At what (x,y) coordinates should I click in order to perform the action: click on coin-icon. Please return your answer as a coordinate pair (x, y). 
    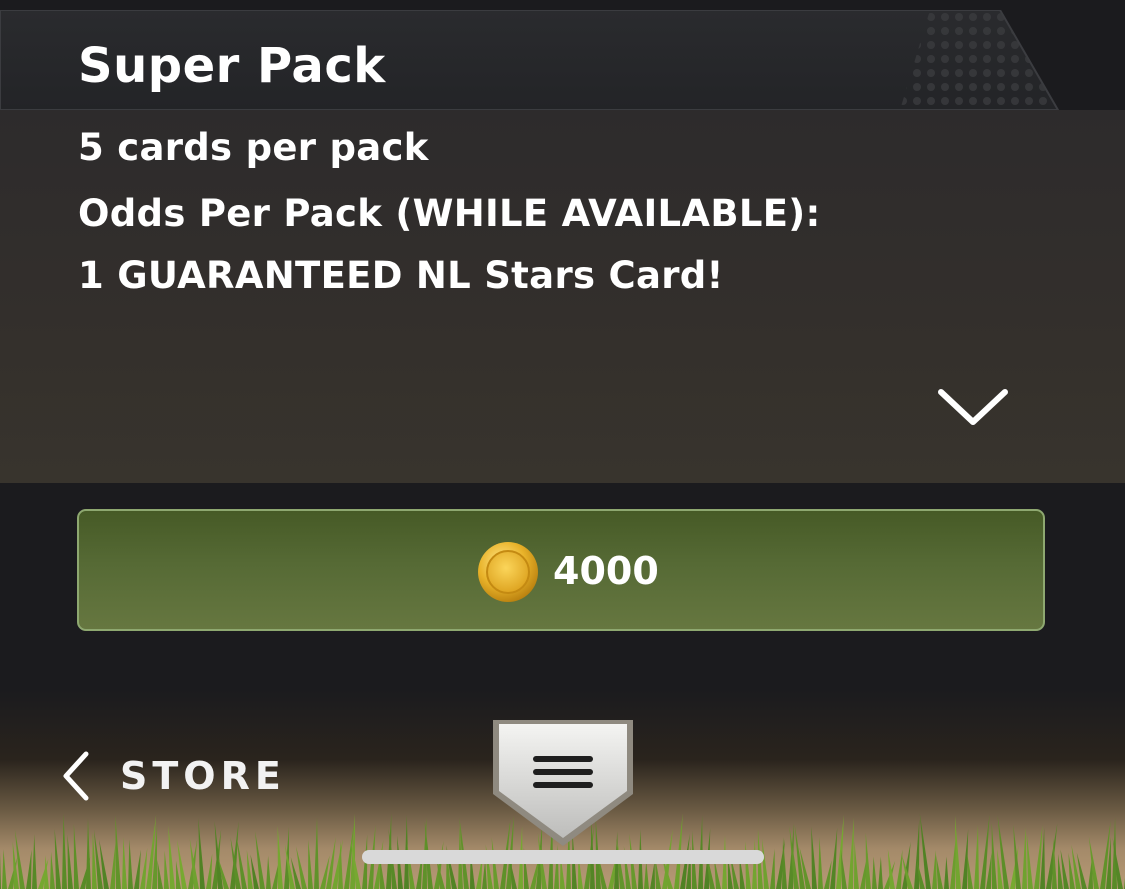
    Looking at the image, I should click on (508, 572).